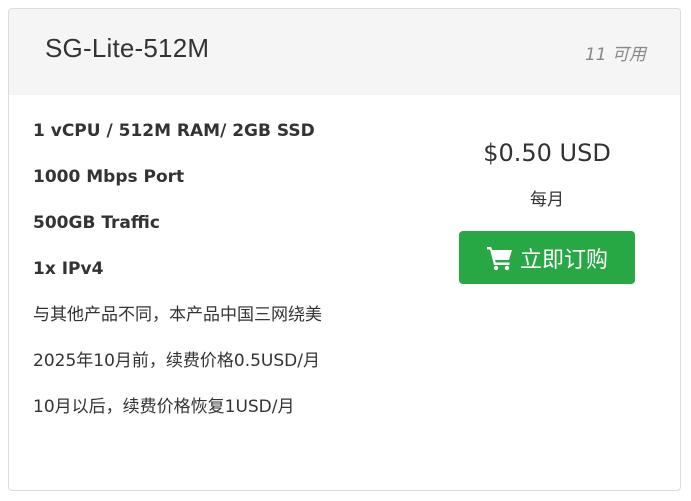  I want to click on feature-item-routing-note: 与其他产品不同，本产品中国三网绕美, so click(177, 315).